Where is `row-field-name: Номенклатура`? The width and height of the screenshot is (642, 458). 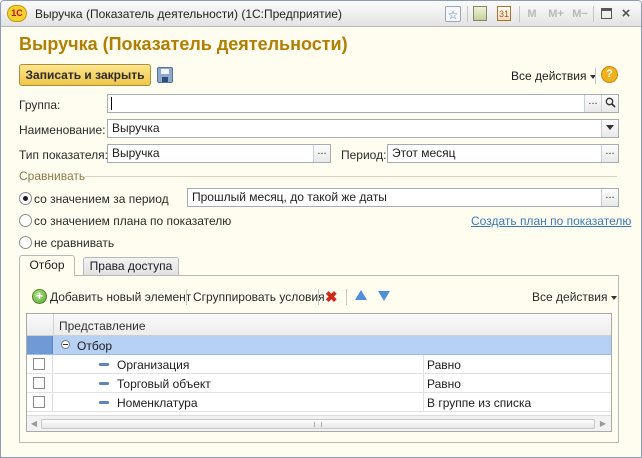
row-field-name: Номенклатура is located at coordinates (157, 403).